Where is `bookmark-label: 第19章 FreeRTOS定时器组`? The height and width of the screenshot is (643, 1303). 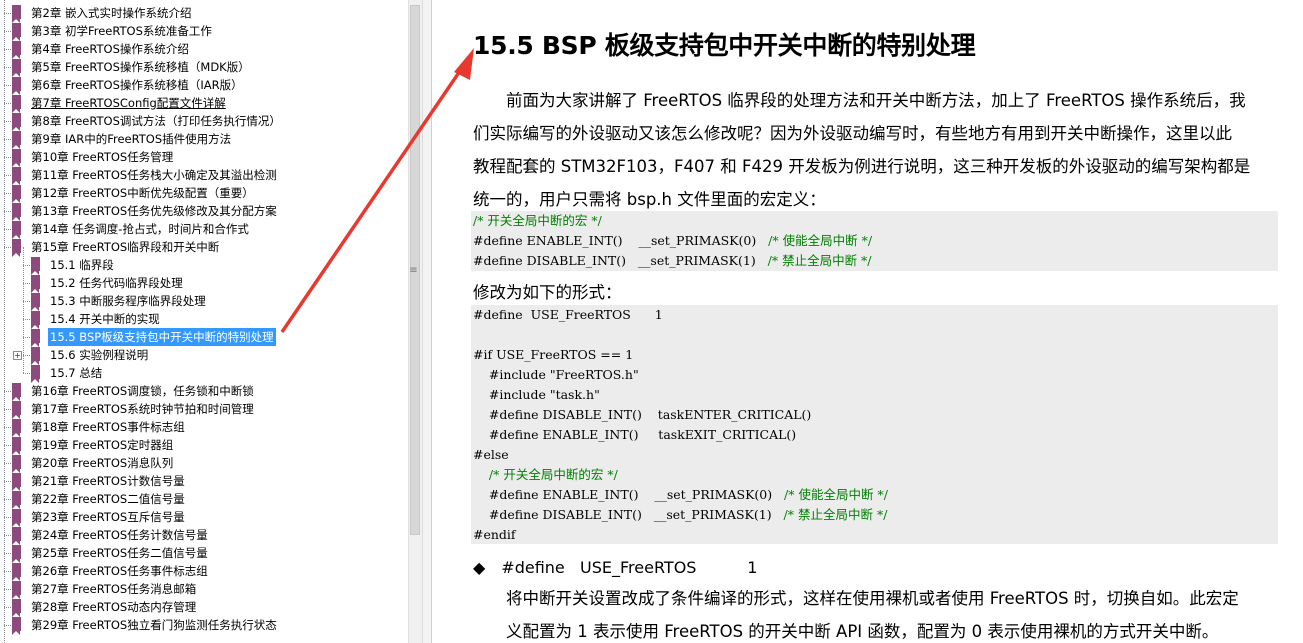
bookmark-label: 第19章 FreeRTOS定时器组 is located at coordinates (102, 445).